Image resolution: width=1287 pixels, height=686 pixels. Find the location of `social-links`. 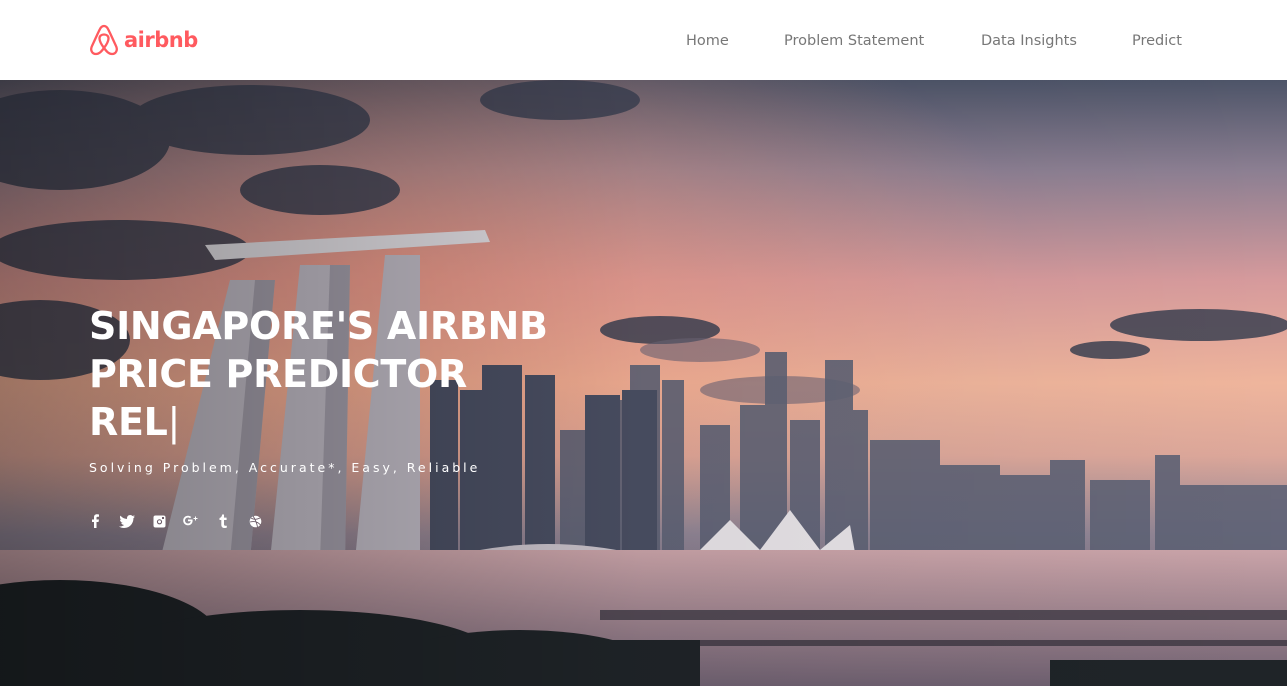

social-links is located at coordinates (175, 521).